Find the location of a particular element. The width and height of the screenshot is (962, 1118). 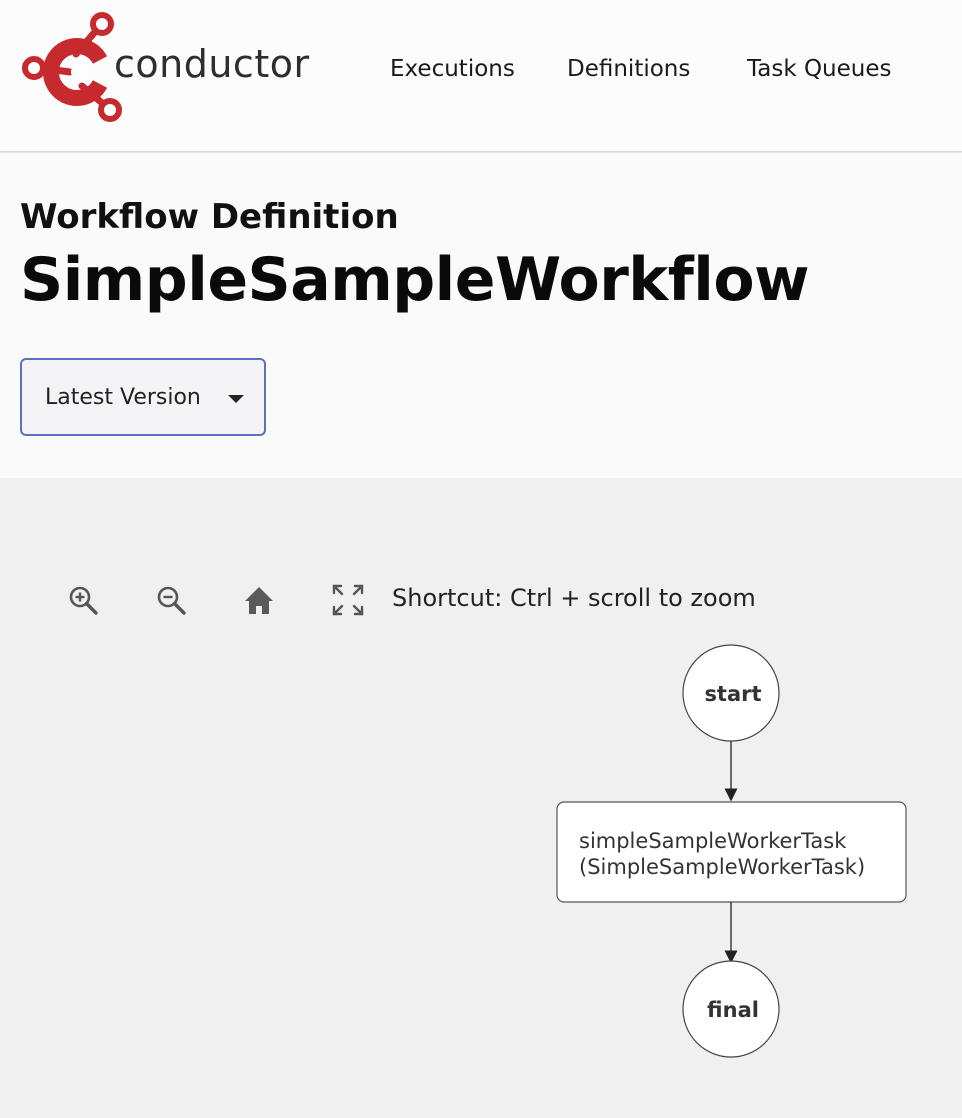

logo-text: conductor is located at coordinates (212, 64).